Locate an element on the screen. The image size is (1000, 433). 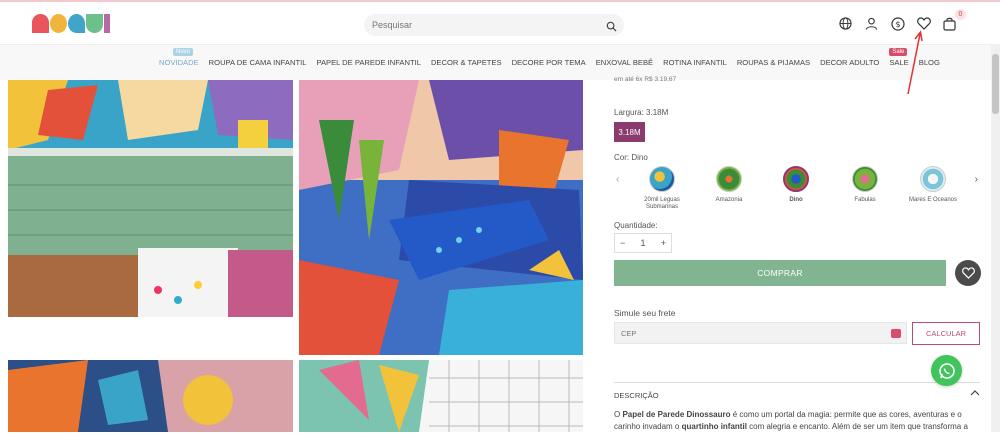
cep-placeholder: CEP is located at coordinates (629, 333).